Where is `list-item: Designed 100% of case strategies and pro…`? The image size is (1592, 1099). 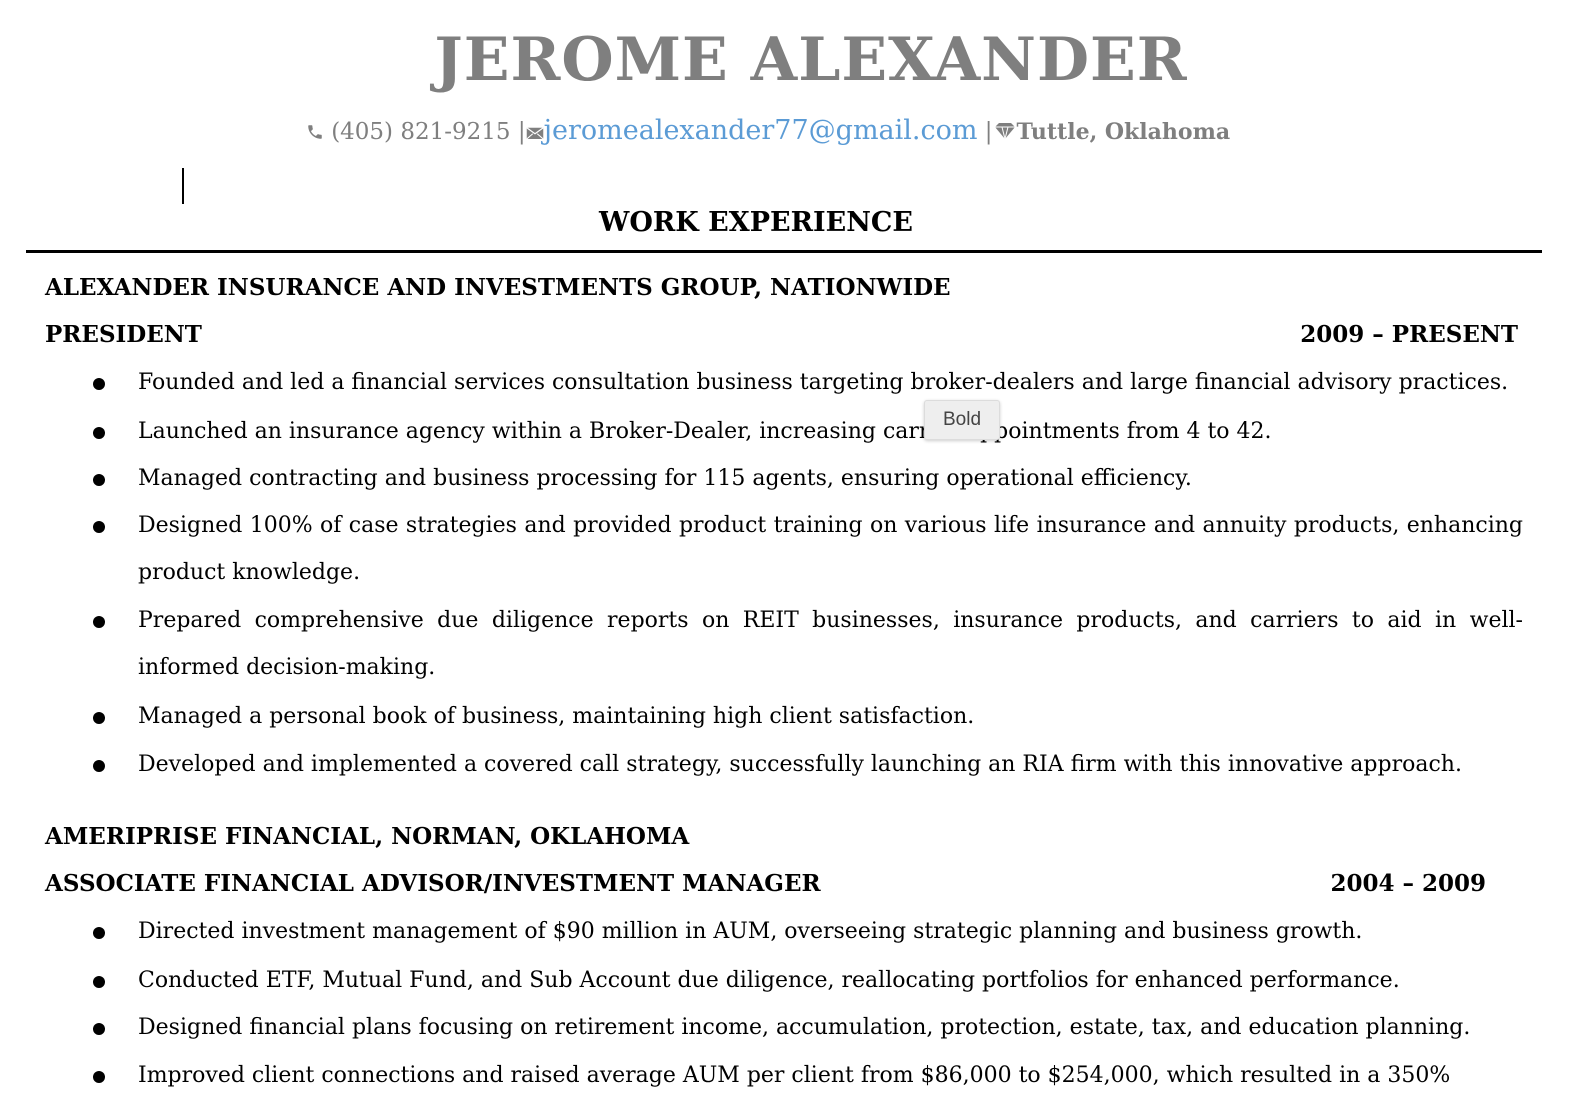 list-item: Designed 100% of case strategies and pro… is located at coordinates (830, 549).